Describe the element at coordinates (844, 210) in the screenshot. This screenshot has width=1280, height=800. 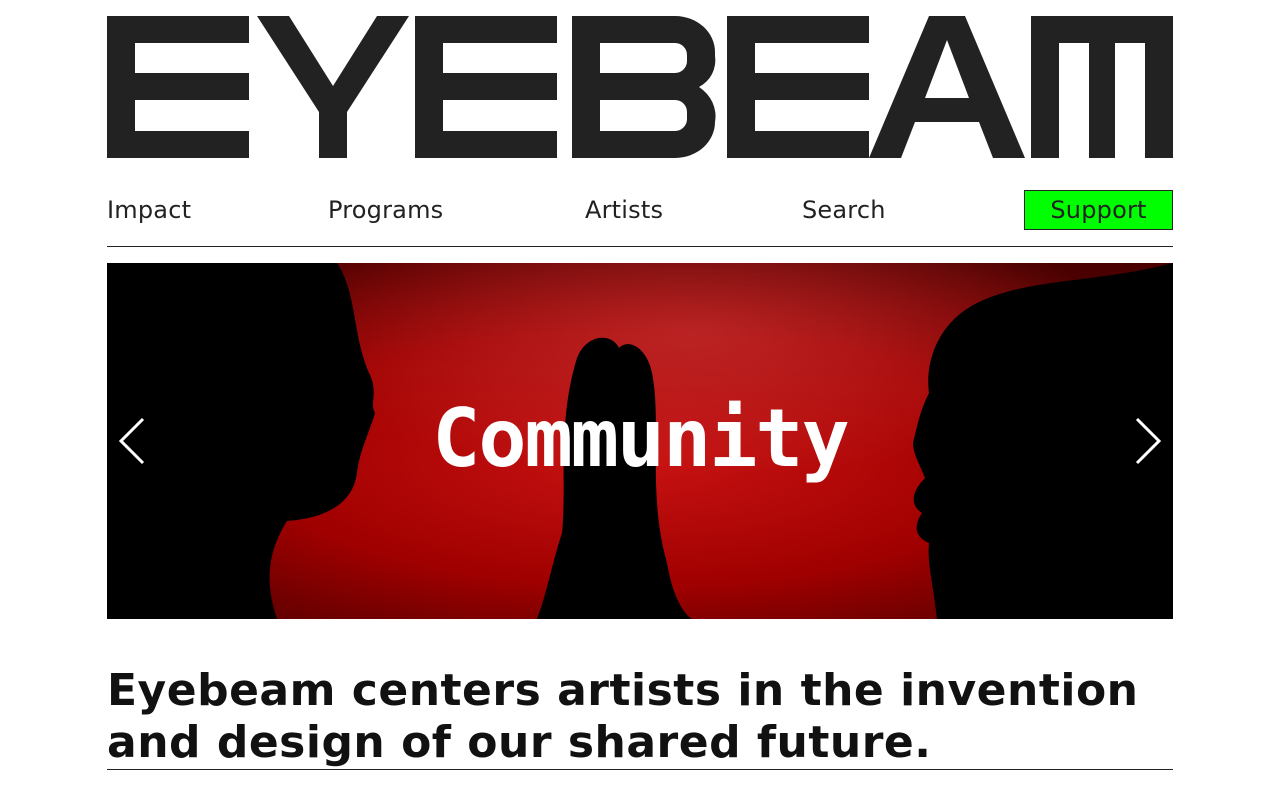
I see `nav-search: Search` at that location.